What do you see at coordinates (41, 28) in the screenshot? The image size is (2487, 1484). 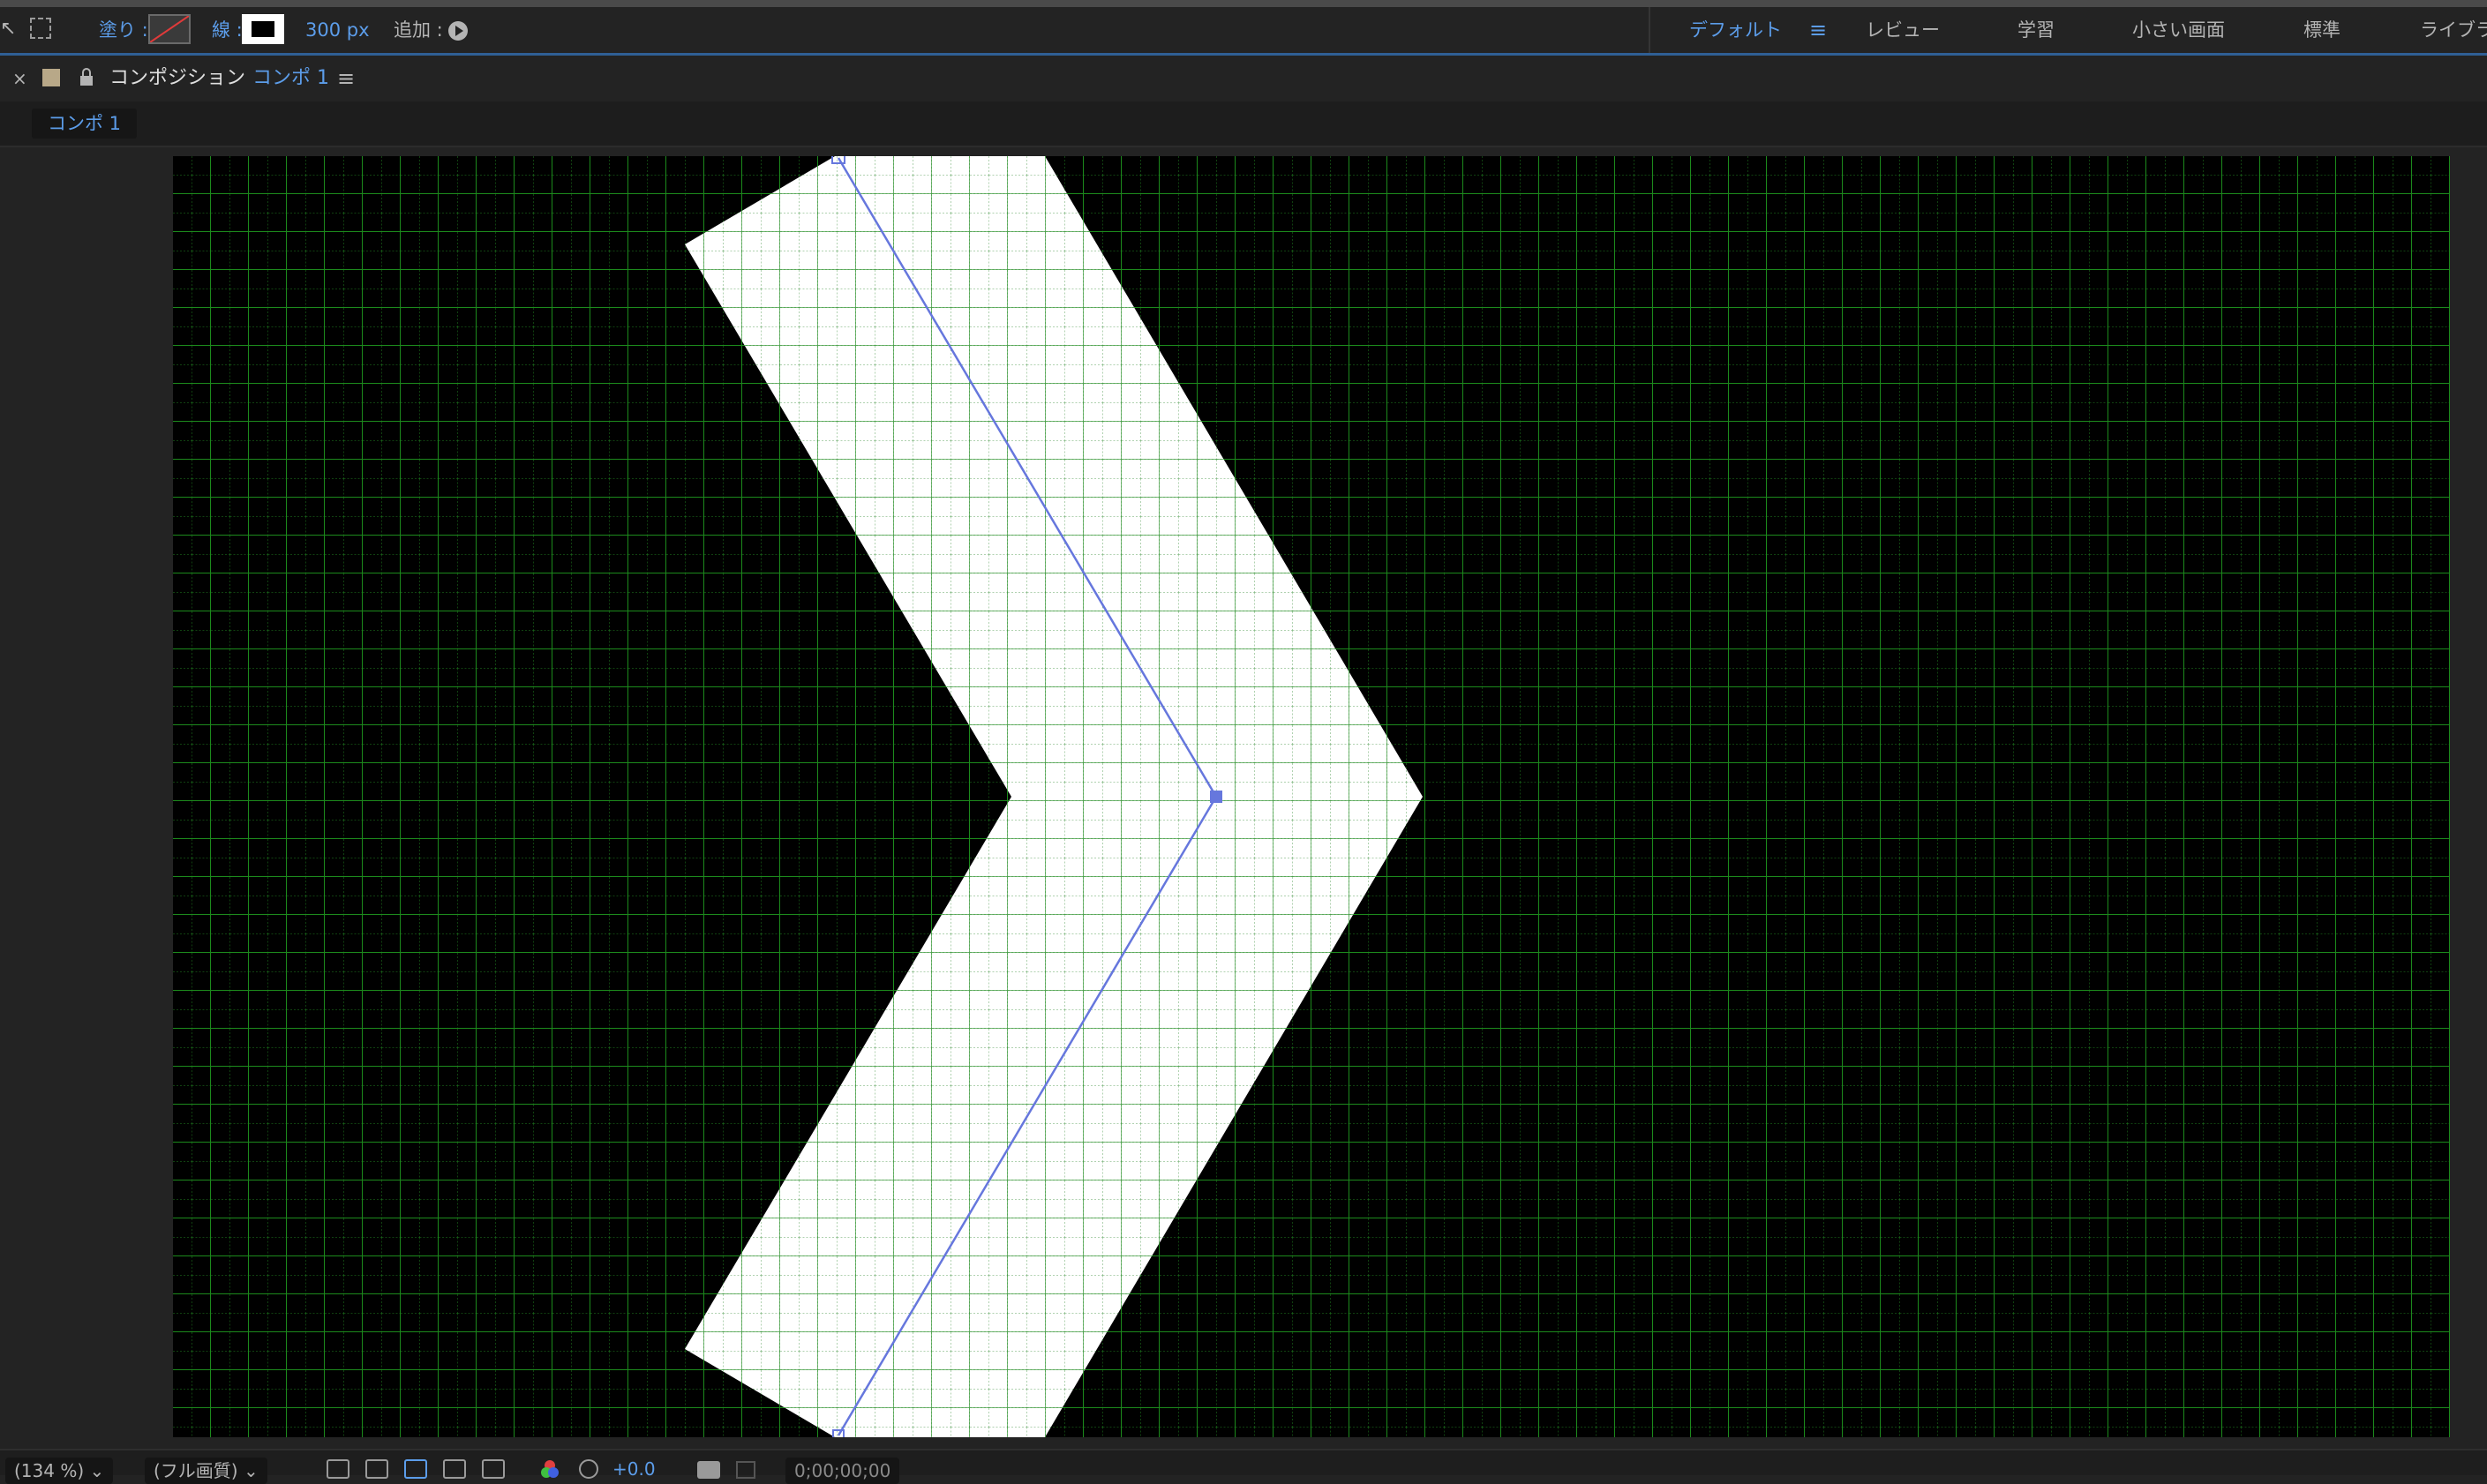 I see `puppet-pin-tool-icon` at bounding box center [41, 28].